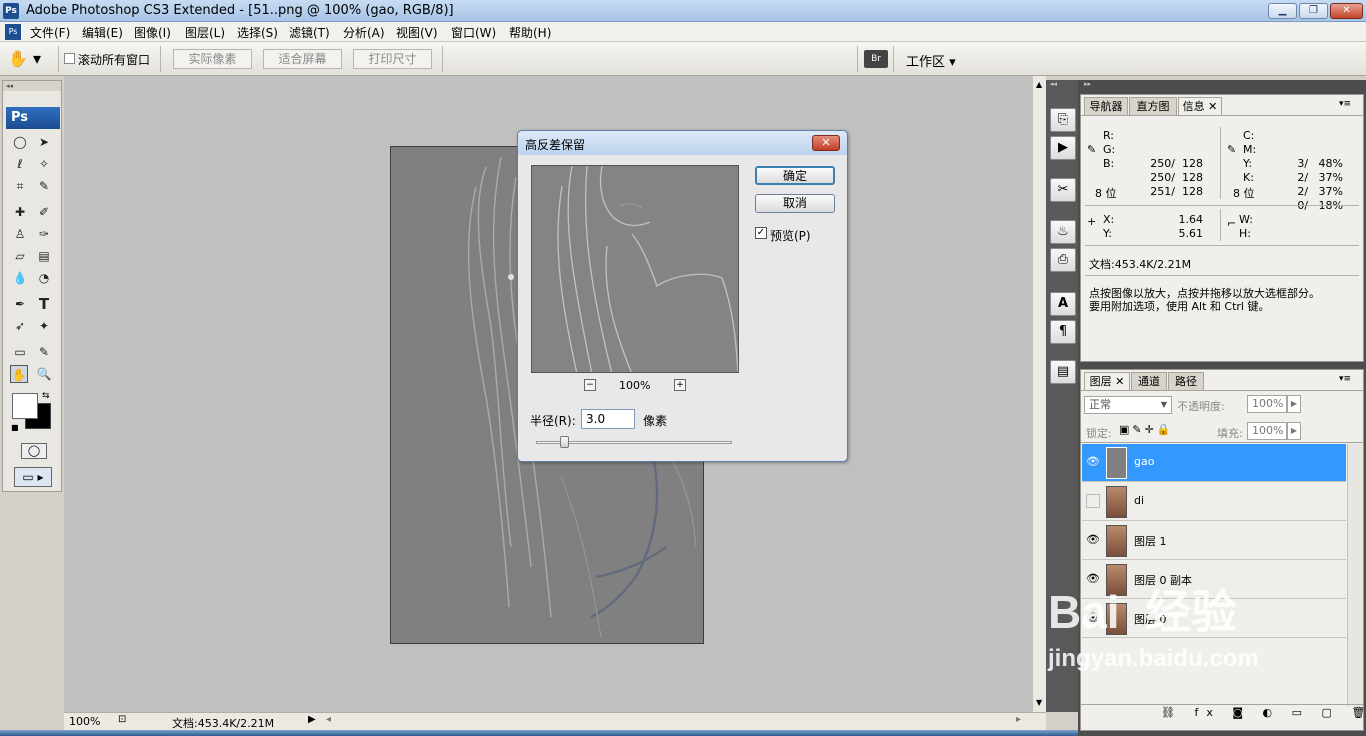 The image size is (1366, 736). Describe the element at coordinates (1200, 106) in the screenshot. I see `tab-info: 信息 ✕` at that location.